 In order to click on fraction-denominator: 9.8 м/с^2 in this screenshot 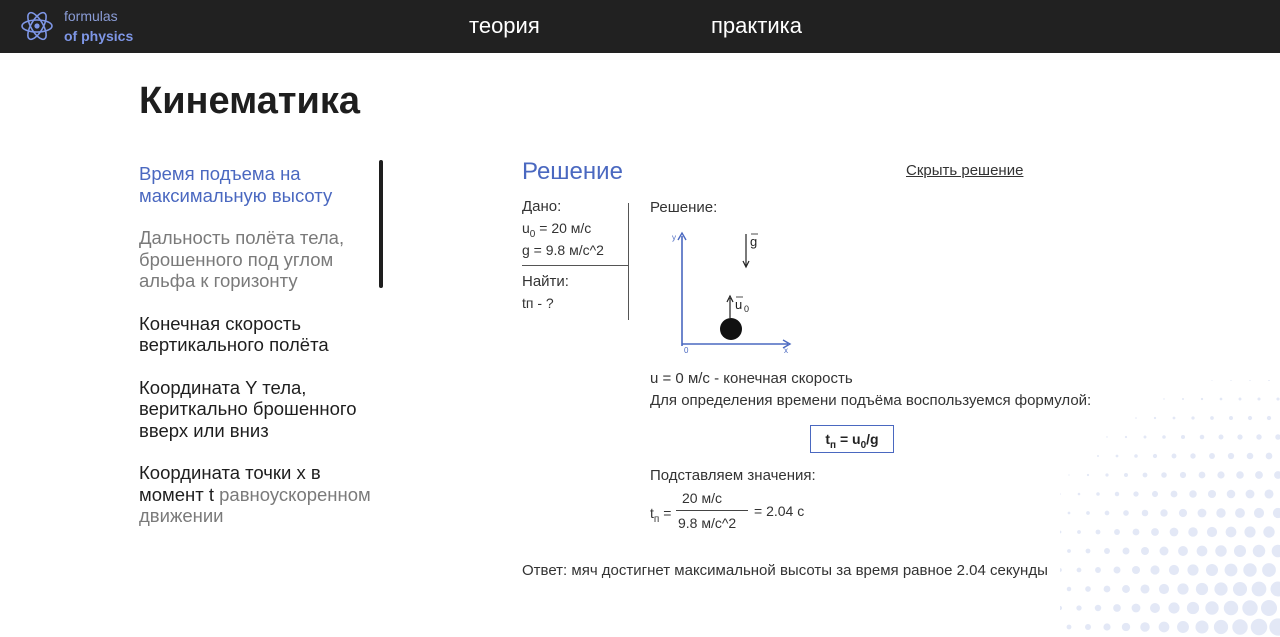, I will do `click(707, 523)`.